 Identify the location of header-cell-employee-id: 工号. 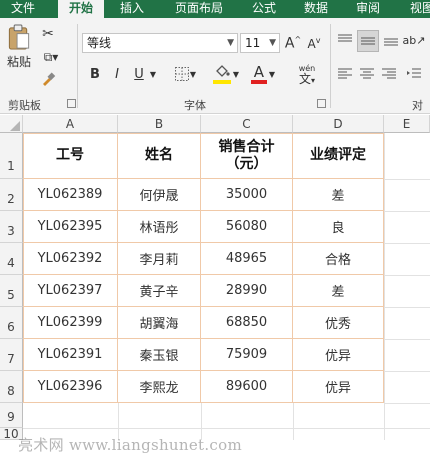
(70, 156).